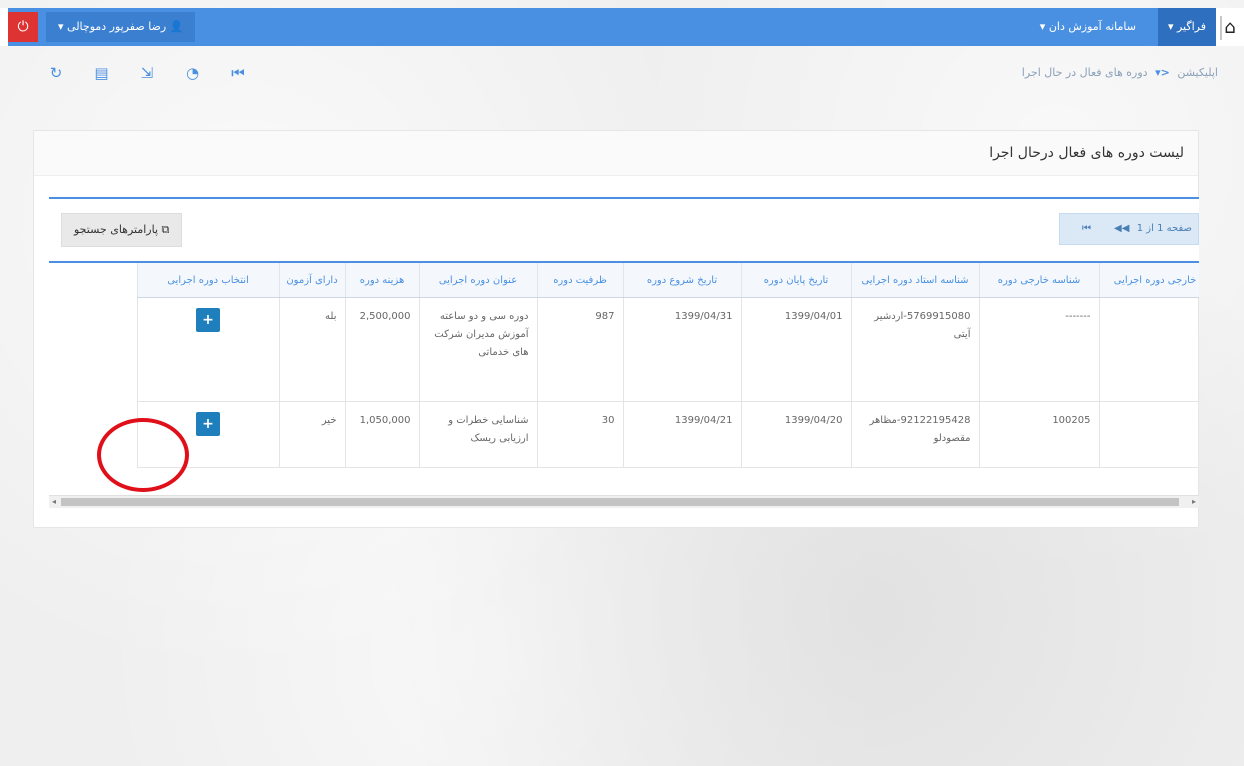  Describe the element at coordinates (795, 434) in the screenshot. I see `cell-end-date: 1399/04/20` at that location.